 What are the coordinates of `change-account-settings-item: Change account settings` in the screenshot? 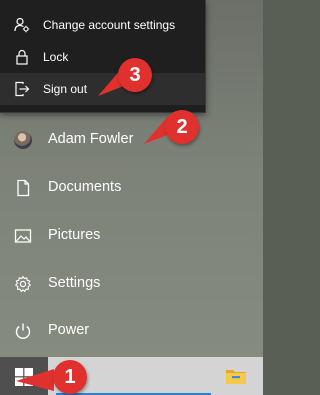 It's located at (102, 25).